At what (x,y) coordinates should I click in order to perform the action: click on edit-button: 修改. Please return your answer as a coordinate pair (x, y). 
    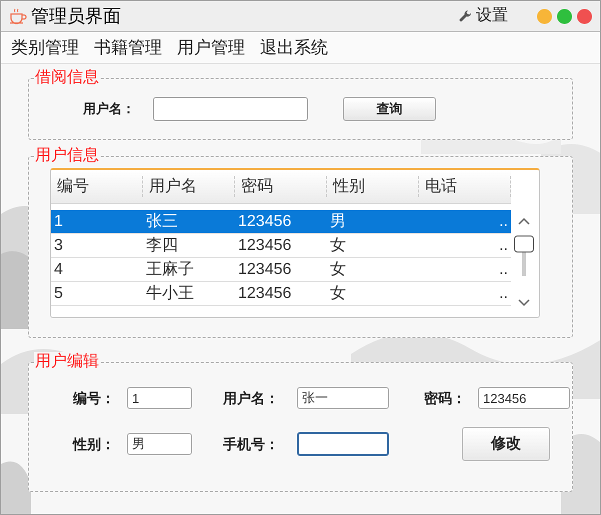
    Looking at the image, I should click on (506, 444).